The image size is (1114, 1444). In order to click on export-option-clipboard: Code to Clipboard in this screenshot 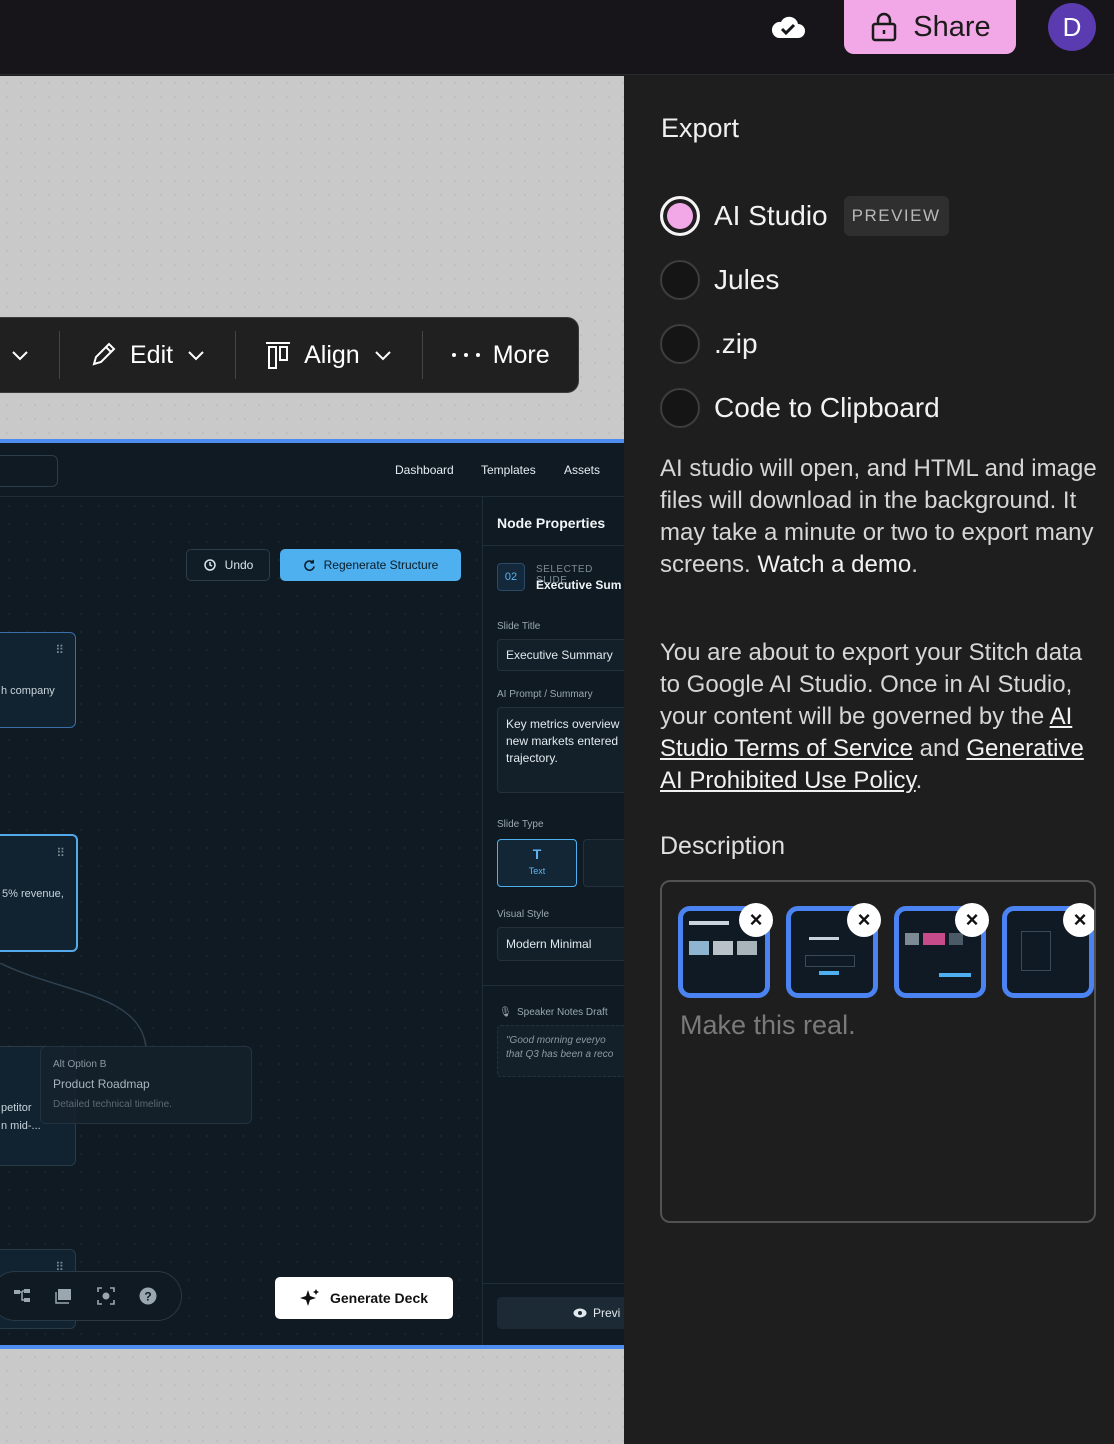, I will do `click(800, 408)`.